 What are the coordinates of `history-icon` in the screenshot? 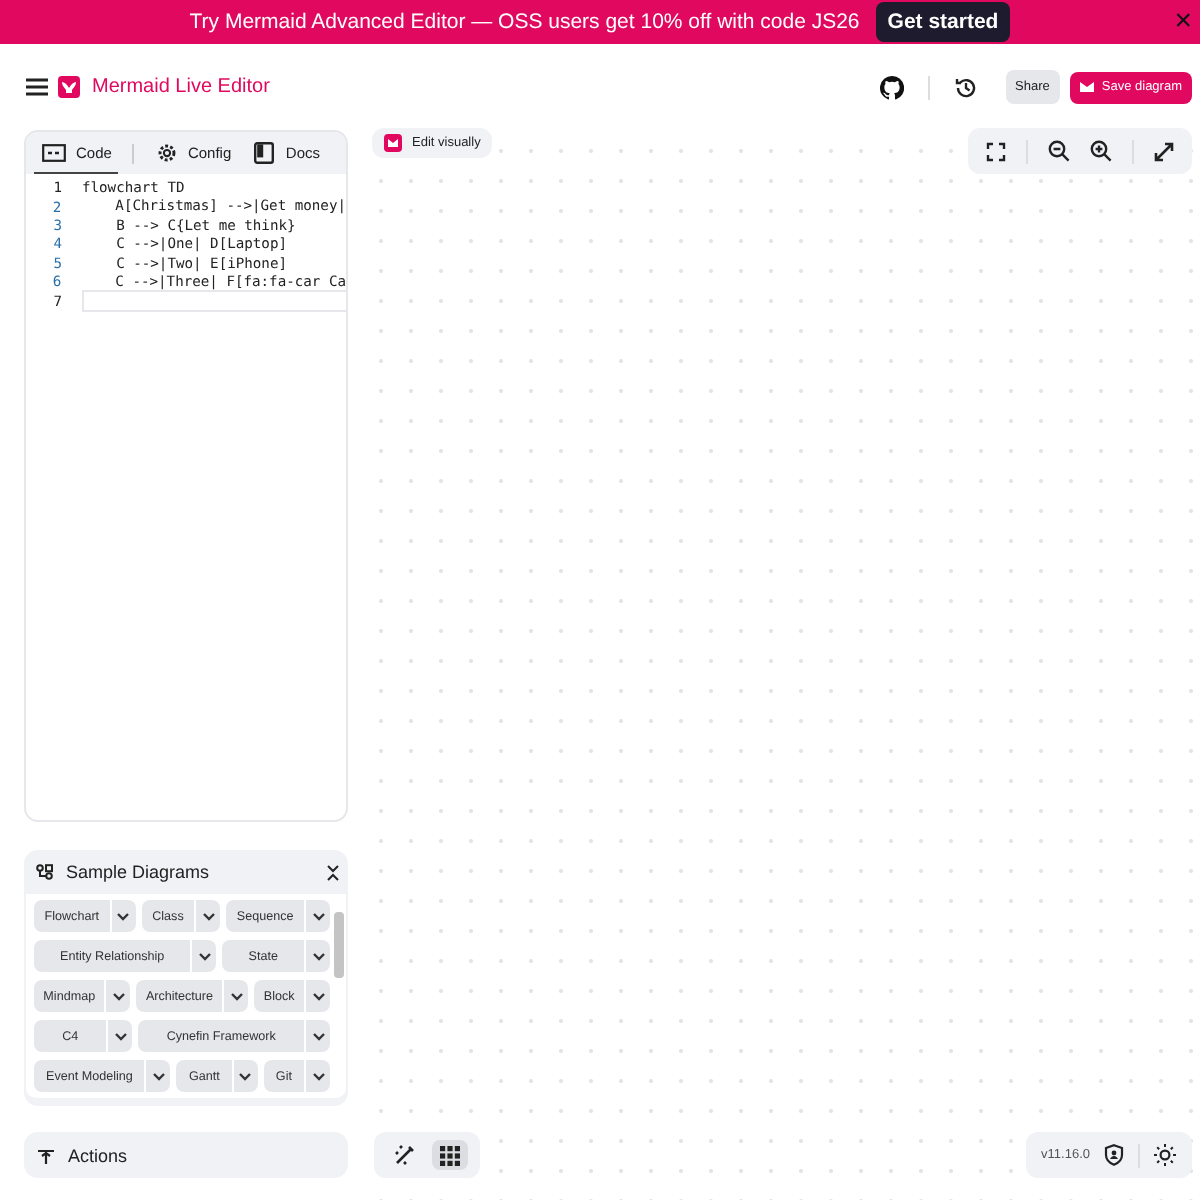 It's located at (965, 87).